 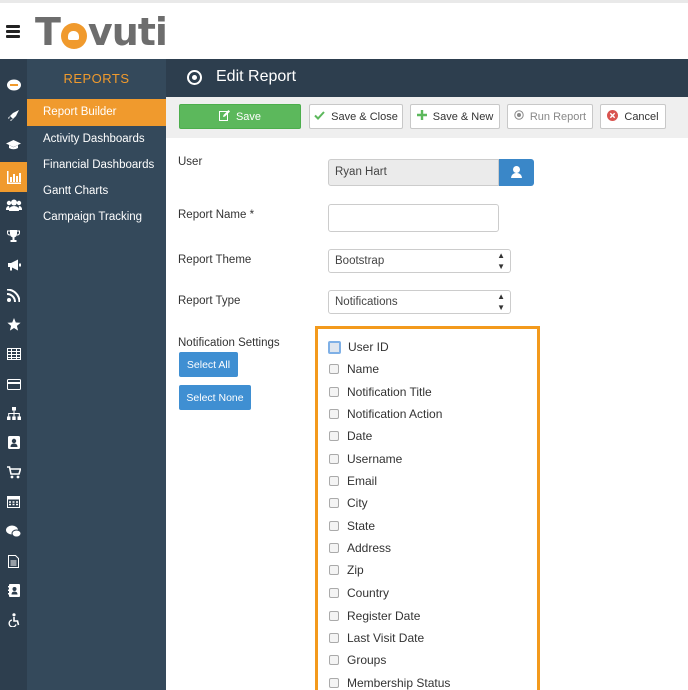 I want to click on select-arrows-icon: ▲ ▼, so click(x=501, y=261).